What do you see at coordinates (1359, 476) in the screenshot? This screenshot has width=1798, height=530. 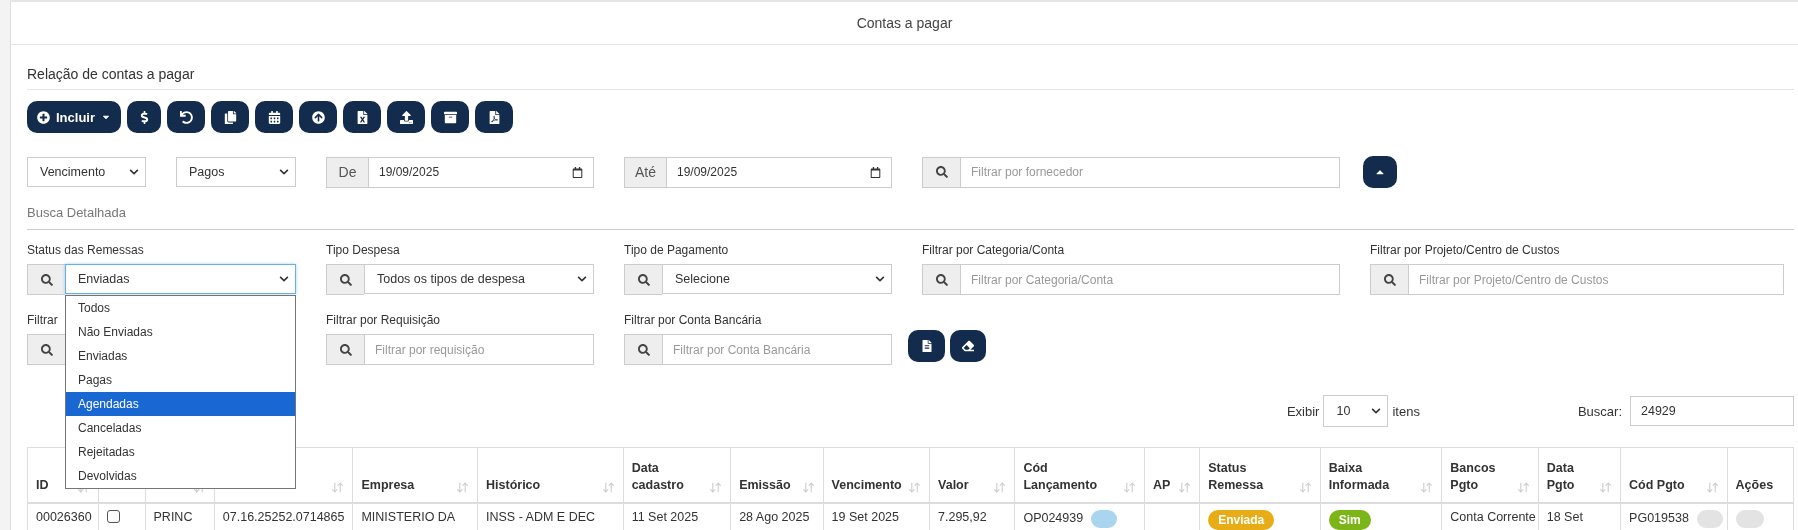 I see `column-header: Baixa Informada` at bounding box center [1359, 476].